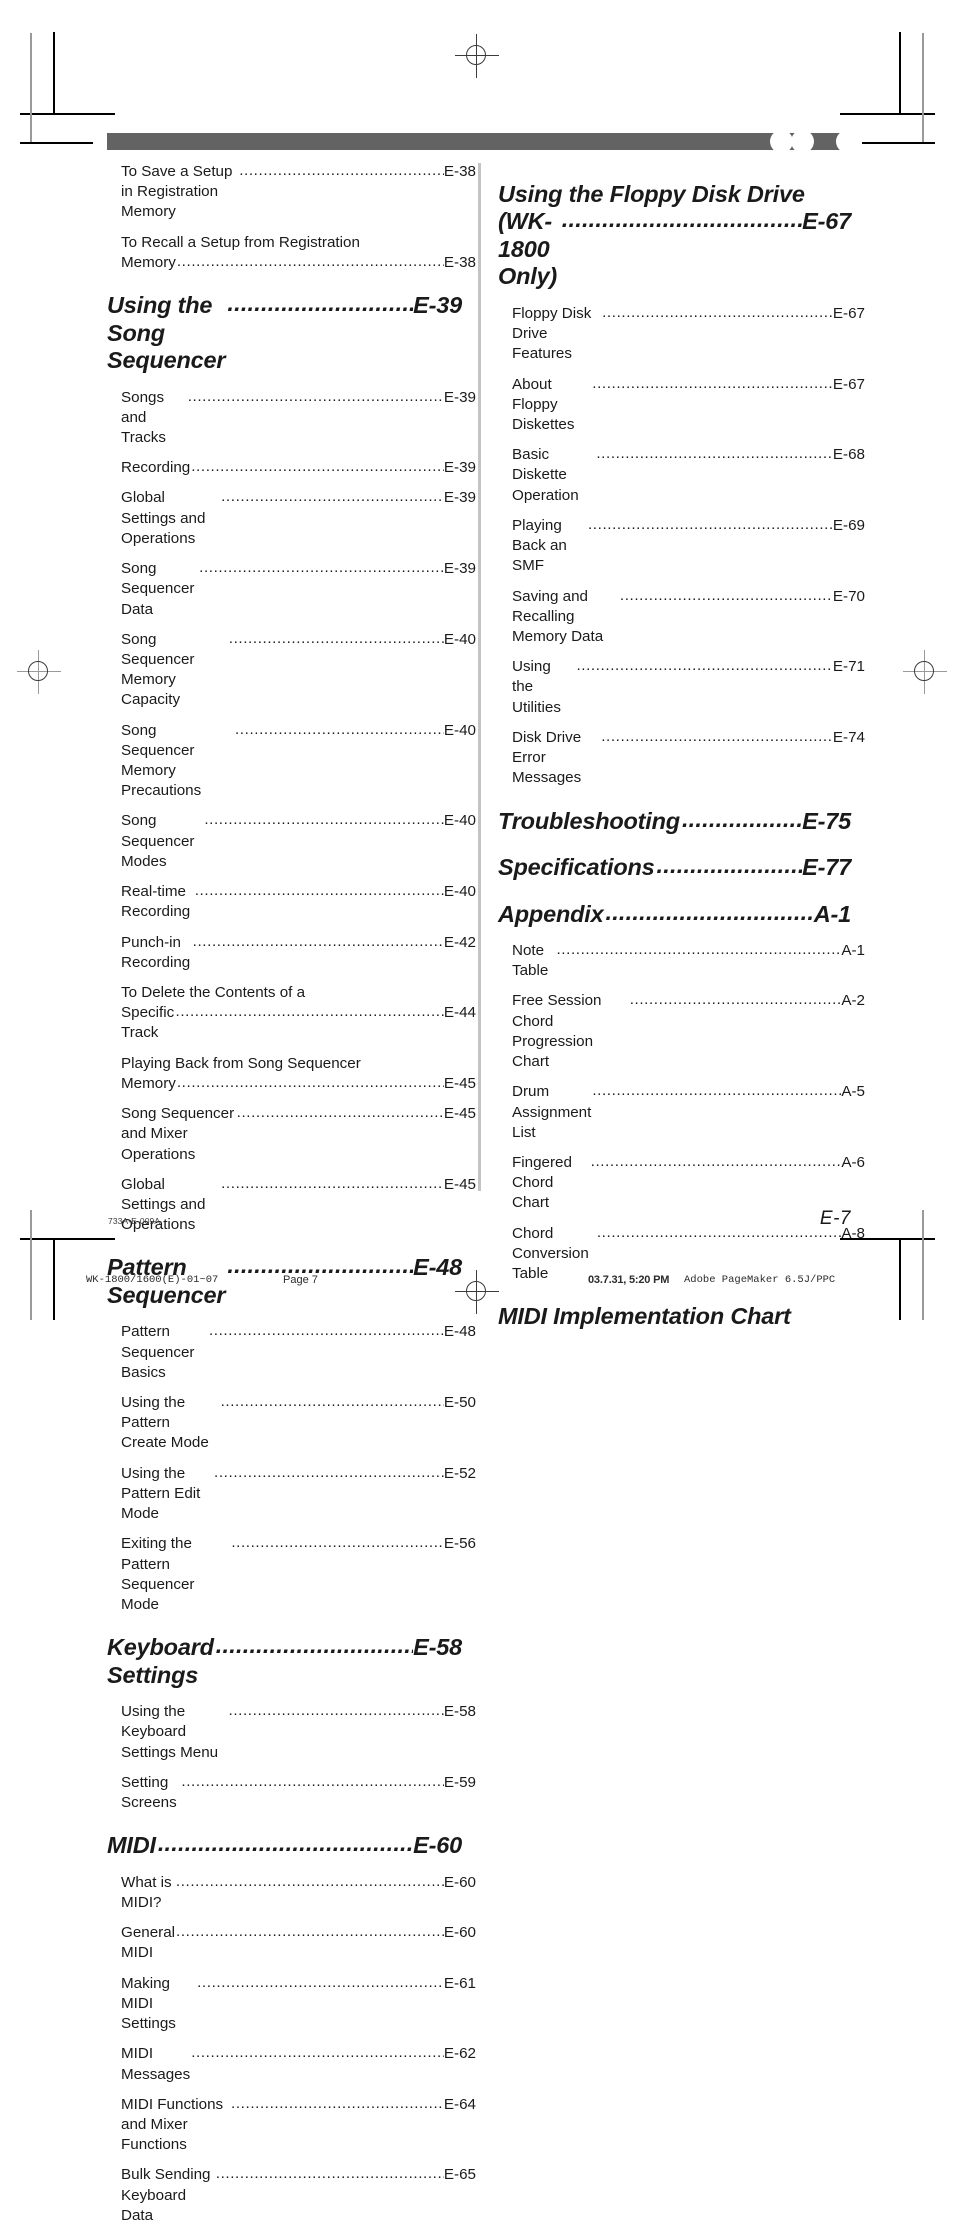 Image resolution: width=954 pixels, height=2236 pixels. What do you see at coordinates (479, 677) in the screenshot?
I see `column-divider` at bounding box center [479, 677].